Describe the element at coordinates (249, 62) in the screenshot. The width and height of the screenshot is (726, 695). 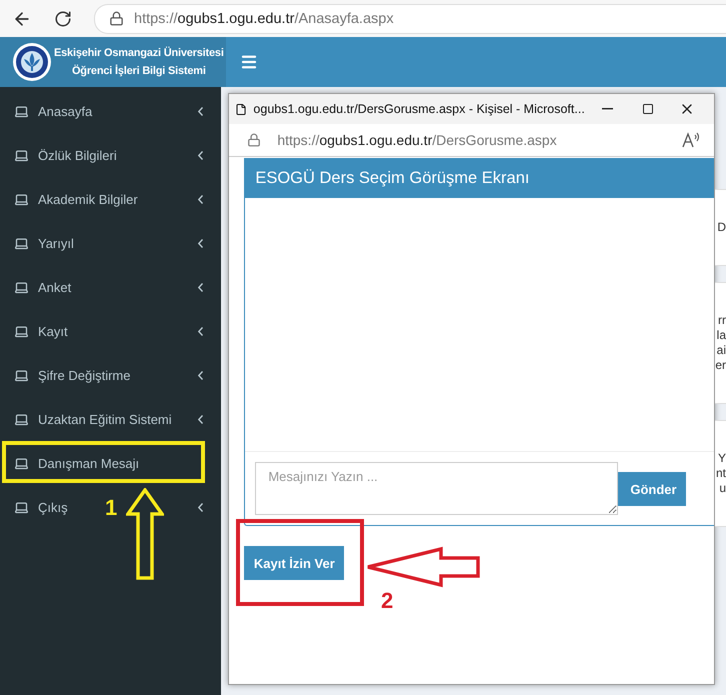
I see `menu-icon` at that location.